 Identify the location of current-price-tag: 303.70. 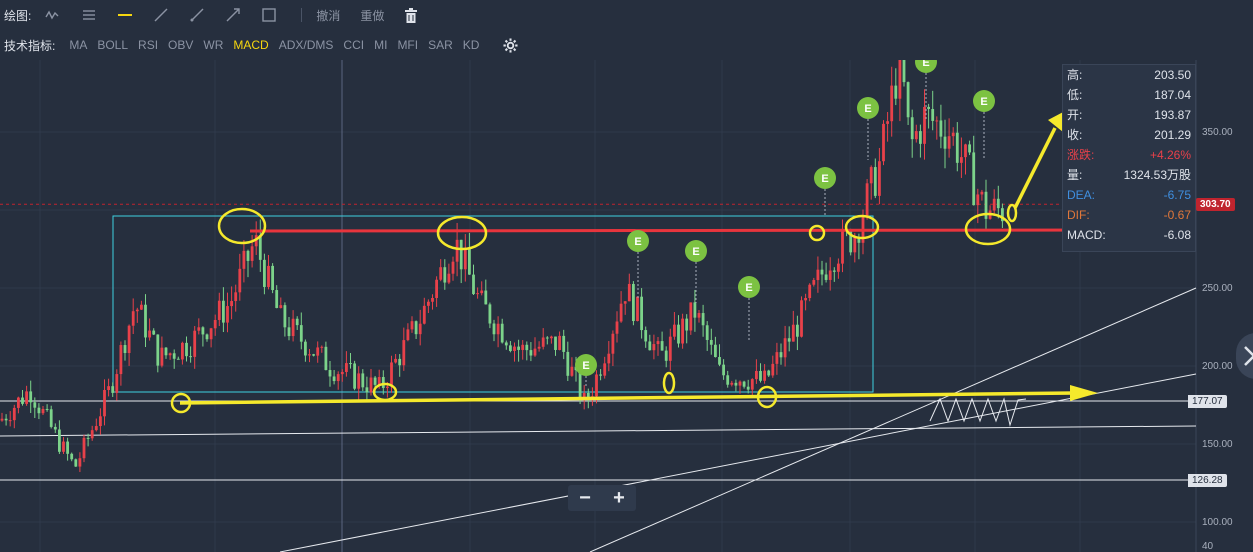
(1215, 204).